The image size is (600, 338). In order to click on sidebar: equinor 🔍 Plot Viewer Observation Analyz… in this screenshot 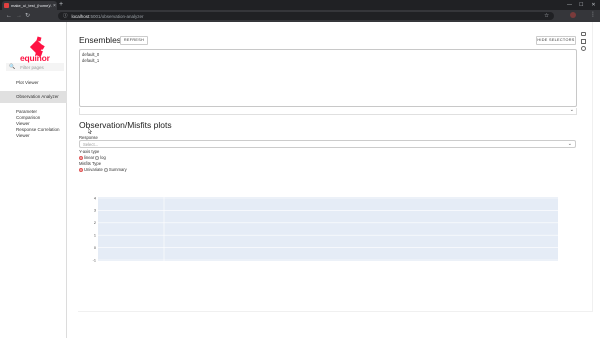, I will do `click(33, 180)`.